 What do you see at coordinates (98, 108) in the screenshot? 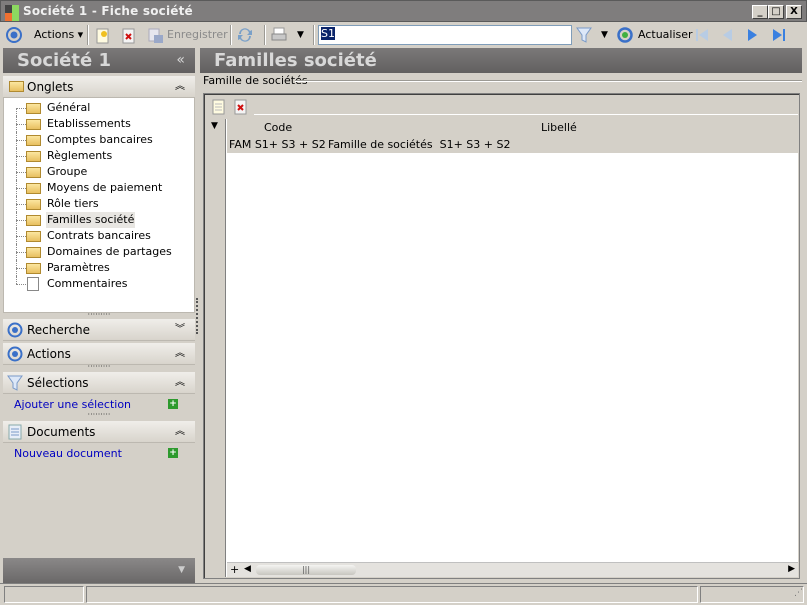
I see `tab-item: Général` at bounding box center [98, 108].